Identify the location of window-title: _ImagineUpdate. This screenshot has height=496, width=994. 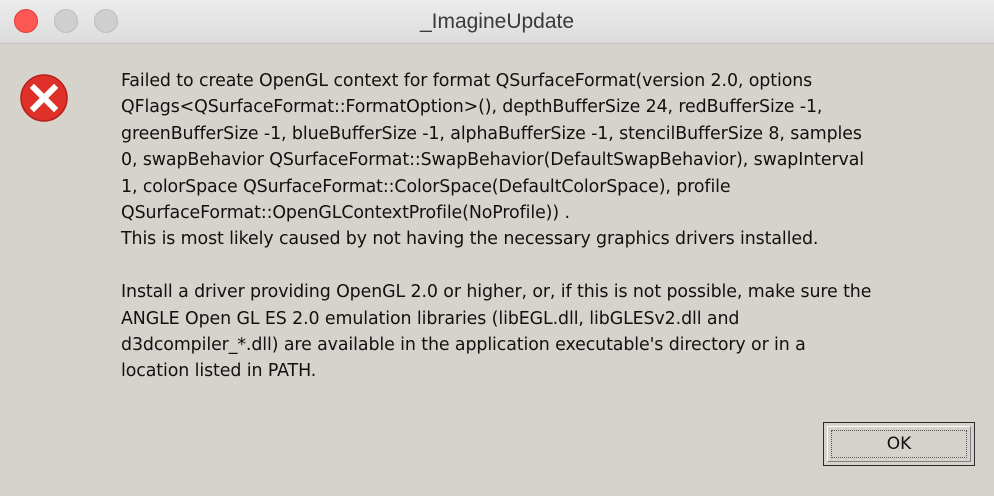
(497, 21).